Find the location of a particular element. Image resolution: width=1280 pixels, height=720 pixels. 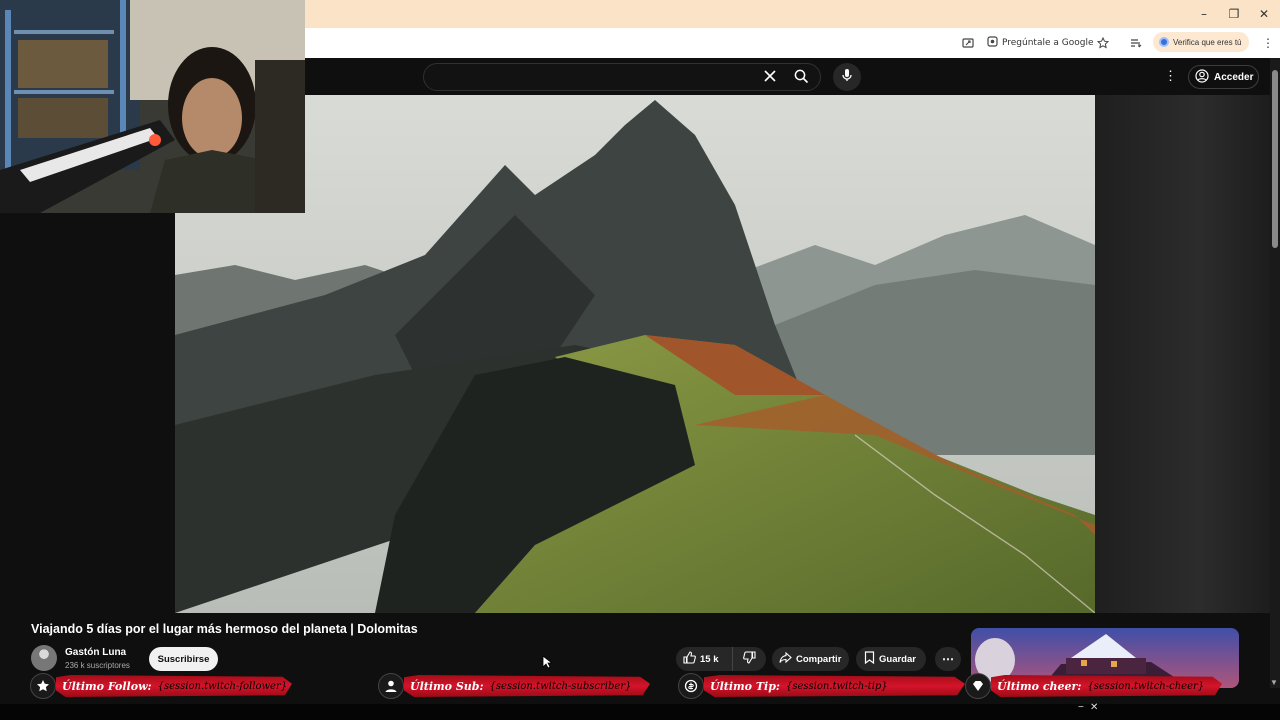

search-icon is located at coordinates (801, 79).